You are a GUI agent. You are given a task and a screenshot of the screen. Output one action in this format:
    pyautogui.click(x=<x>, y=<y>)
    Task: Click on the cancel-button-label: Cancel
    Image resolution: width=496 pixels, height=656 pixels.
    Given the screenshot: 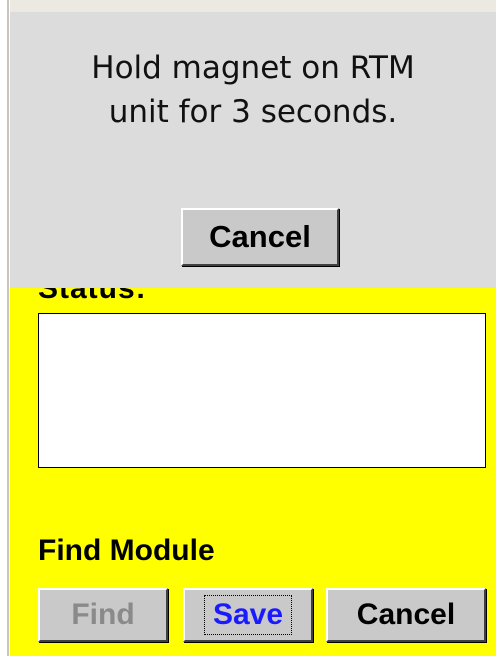 What is the action you would take?
    pyautogui.click(x=406, y=614)
    